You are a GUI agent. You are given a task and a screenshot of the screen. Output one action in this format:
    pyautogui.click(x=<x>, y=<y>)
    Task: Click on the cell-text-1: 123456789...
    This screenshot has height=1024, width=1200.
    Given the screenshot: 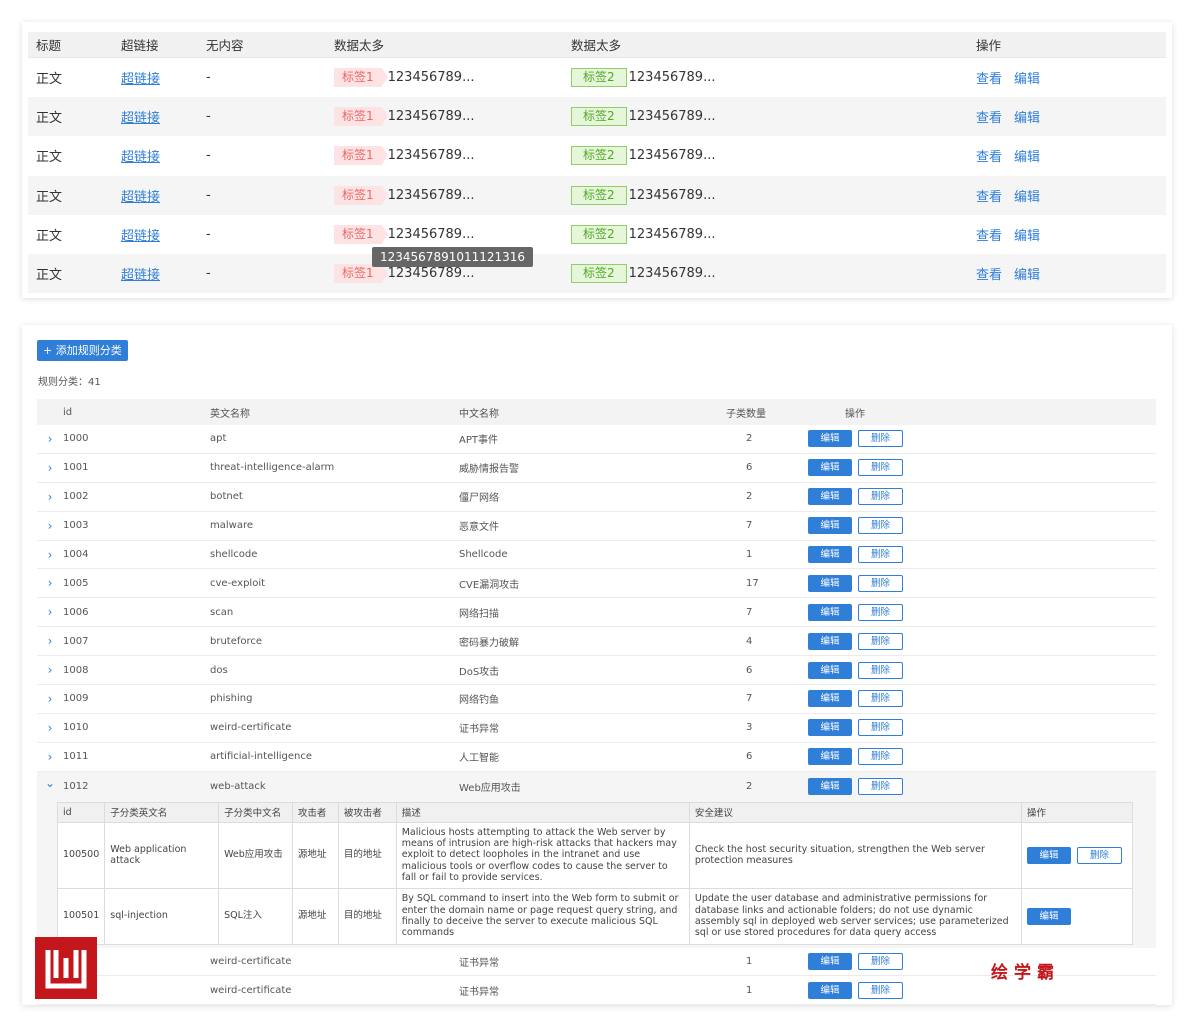 What is the action you would take?
    pyautogui.click(x=431, y=78)
    